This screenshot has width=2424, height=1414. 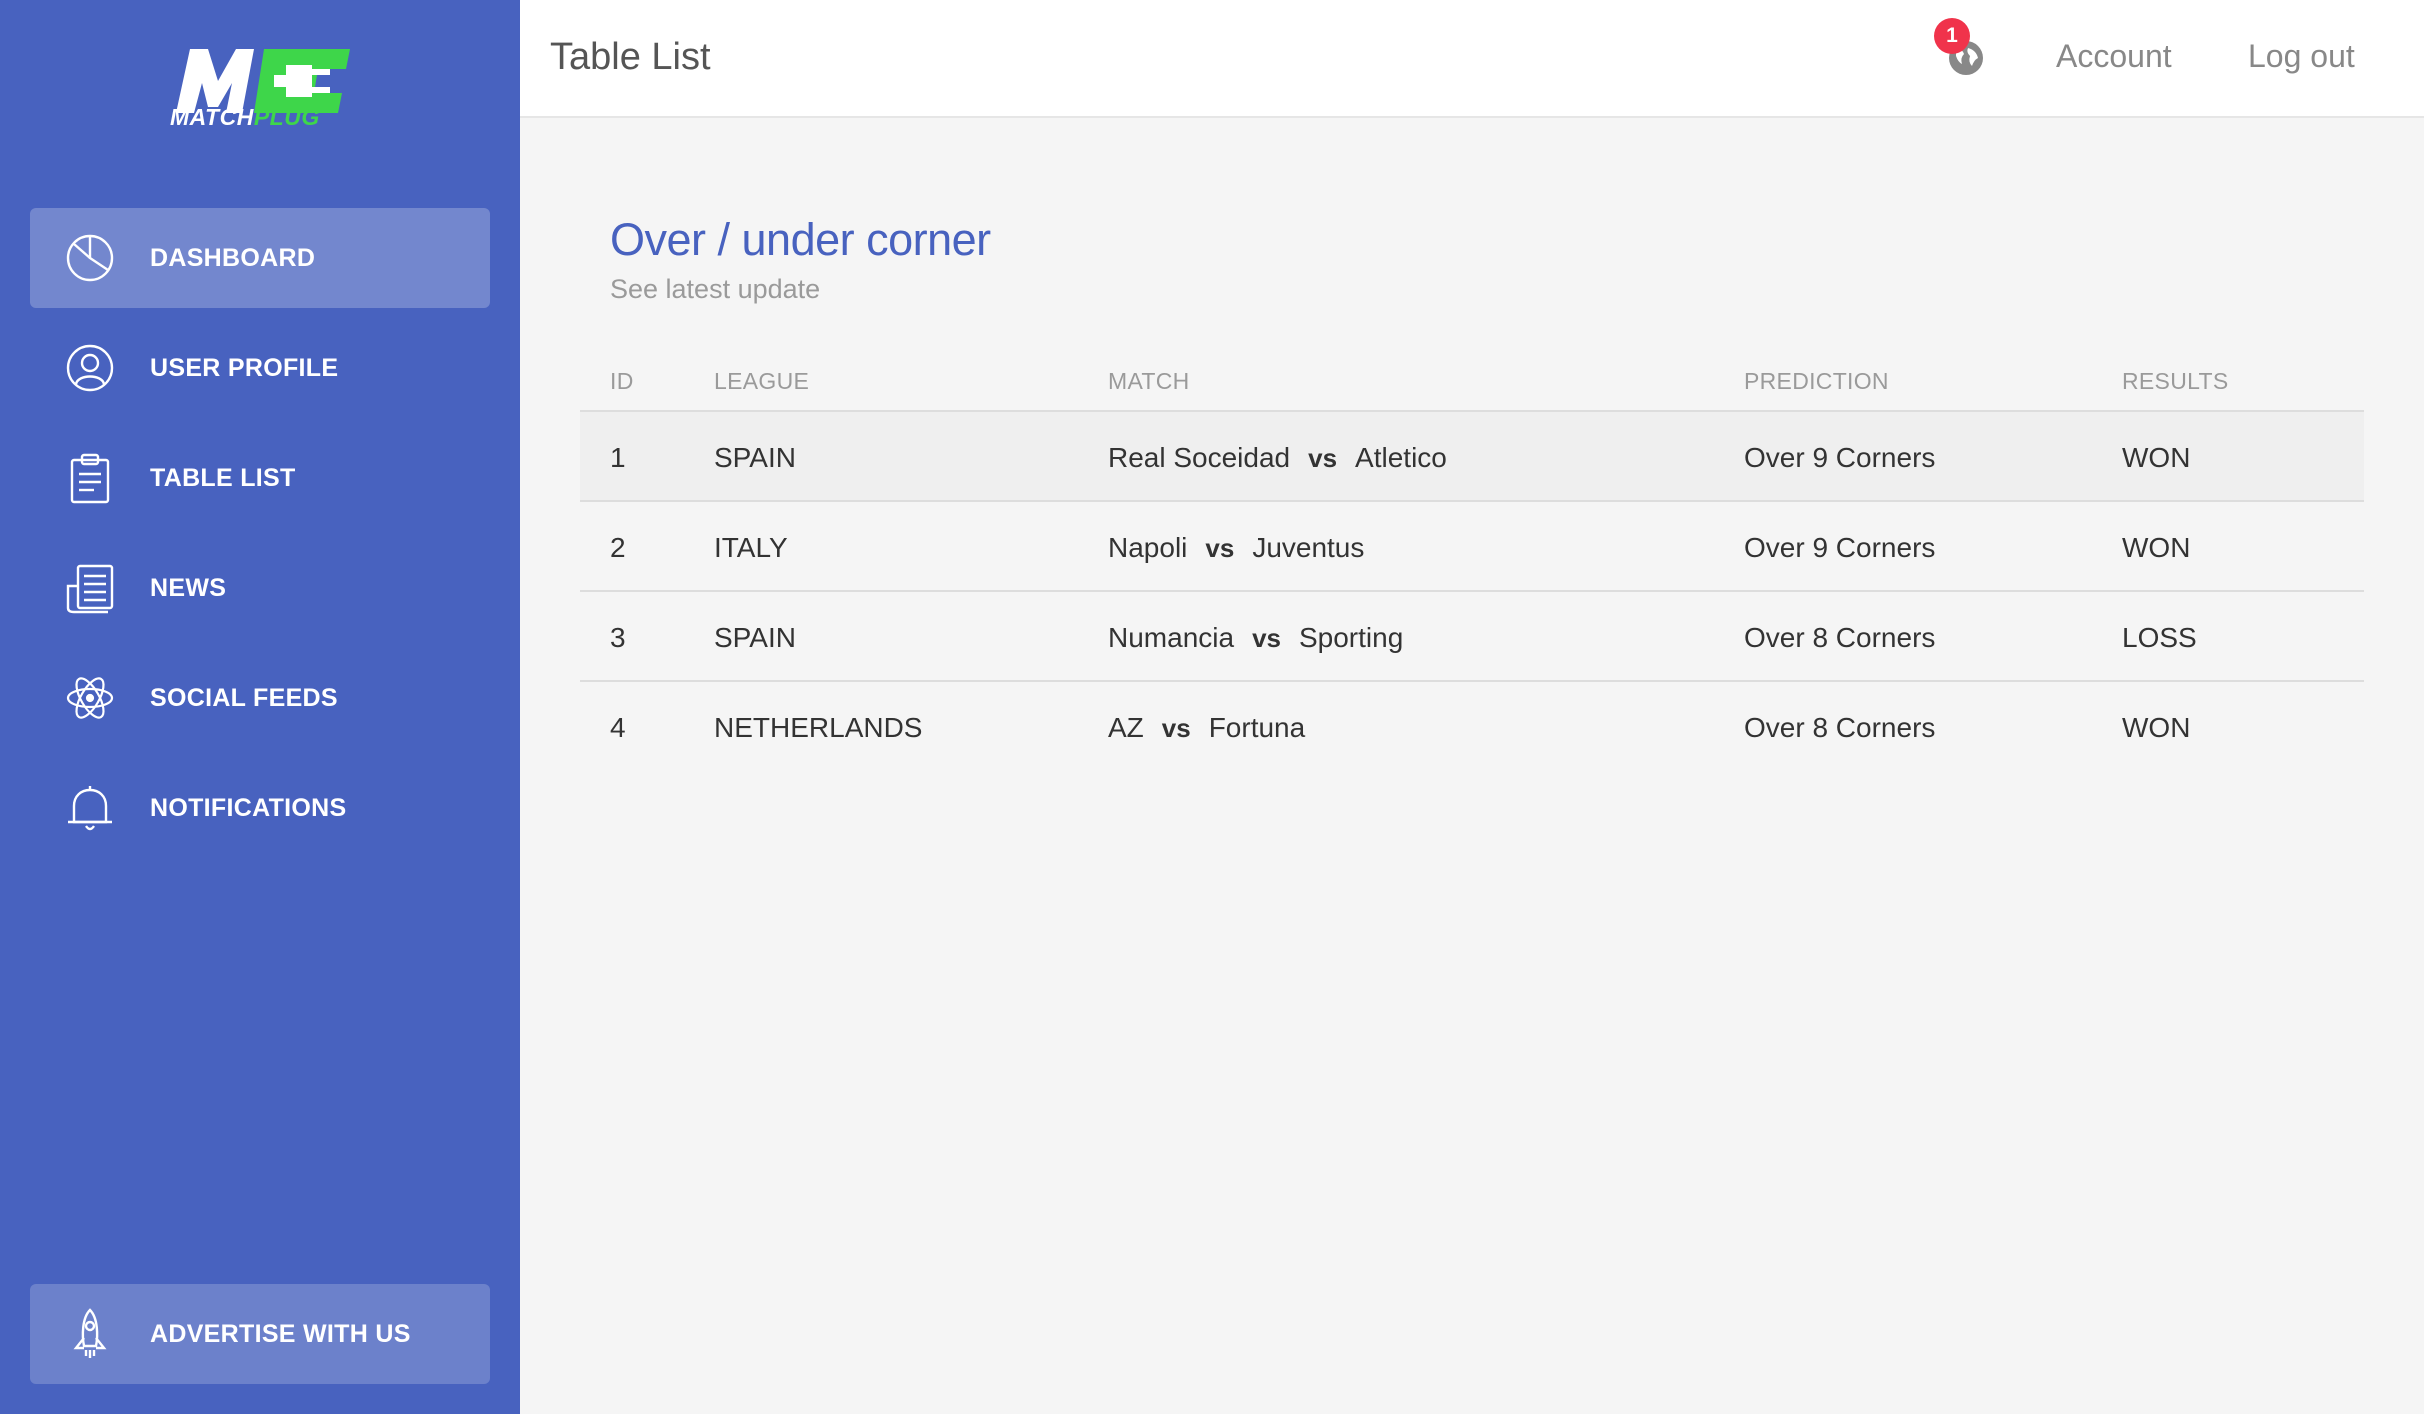 I want to click on cell-id: 2, so click(x=618, y=547).